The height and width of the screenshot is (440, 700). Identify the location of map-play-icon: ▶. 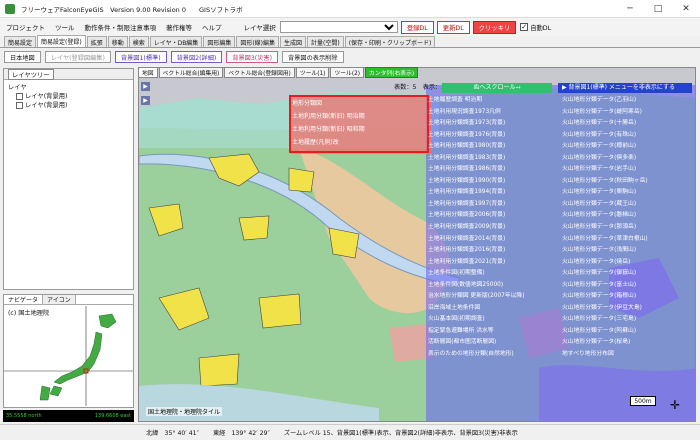
(145, 86).